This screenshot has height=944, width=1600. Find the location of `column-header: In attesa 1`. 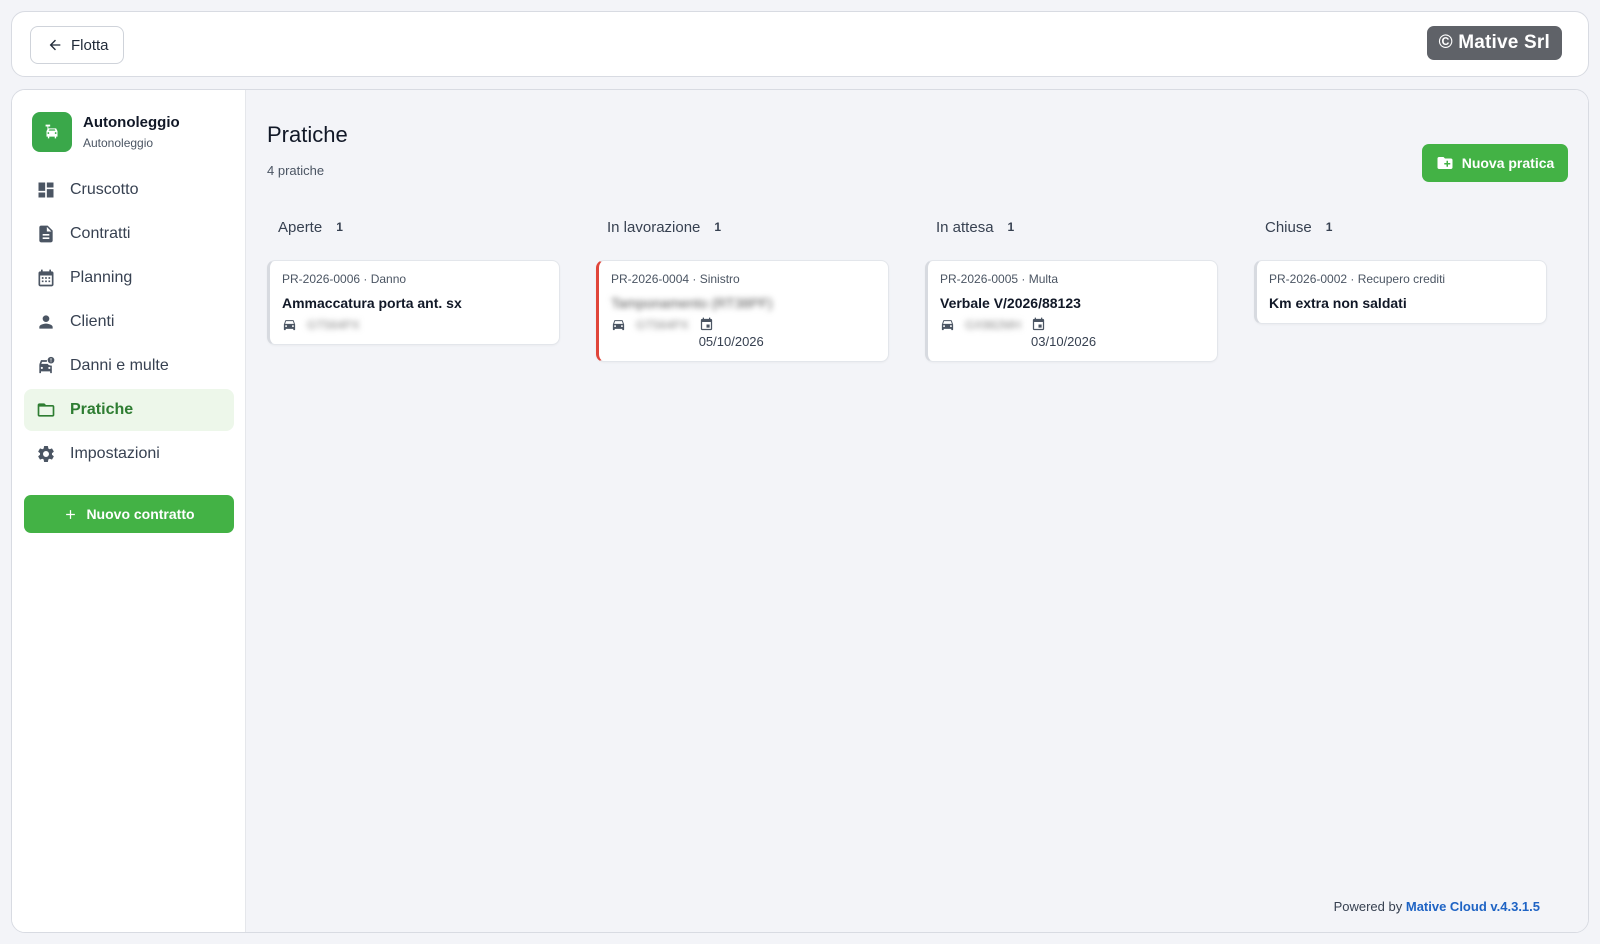

column-header: In attesa 1 is located at coordinates (1071, 227).